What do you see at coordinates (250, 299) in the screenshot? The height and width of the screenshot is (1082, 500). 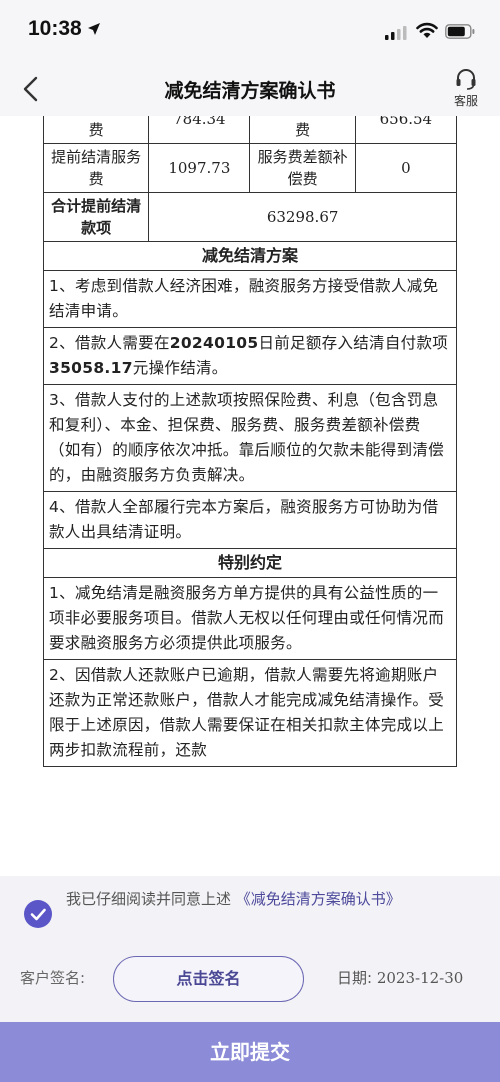 I see `plan-item-1: 1、考虑到借款人经济困难，融资服务方接受借款人减免结清申请。` at bounding box center [250, 299].